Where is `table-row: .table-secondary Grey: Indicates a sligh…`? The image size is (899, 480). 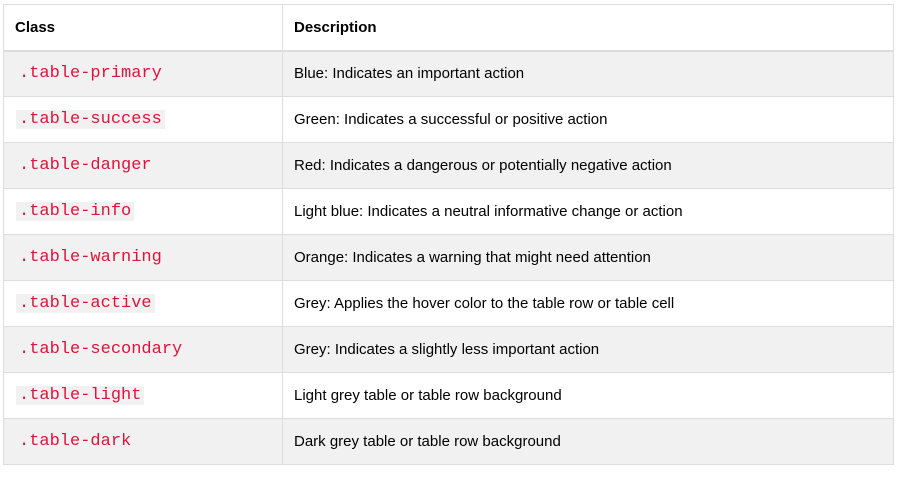
table-row: .table-secondary Grey: Indicates a sligh… is located at coordinates (448, 349).